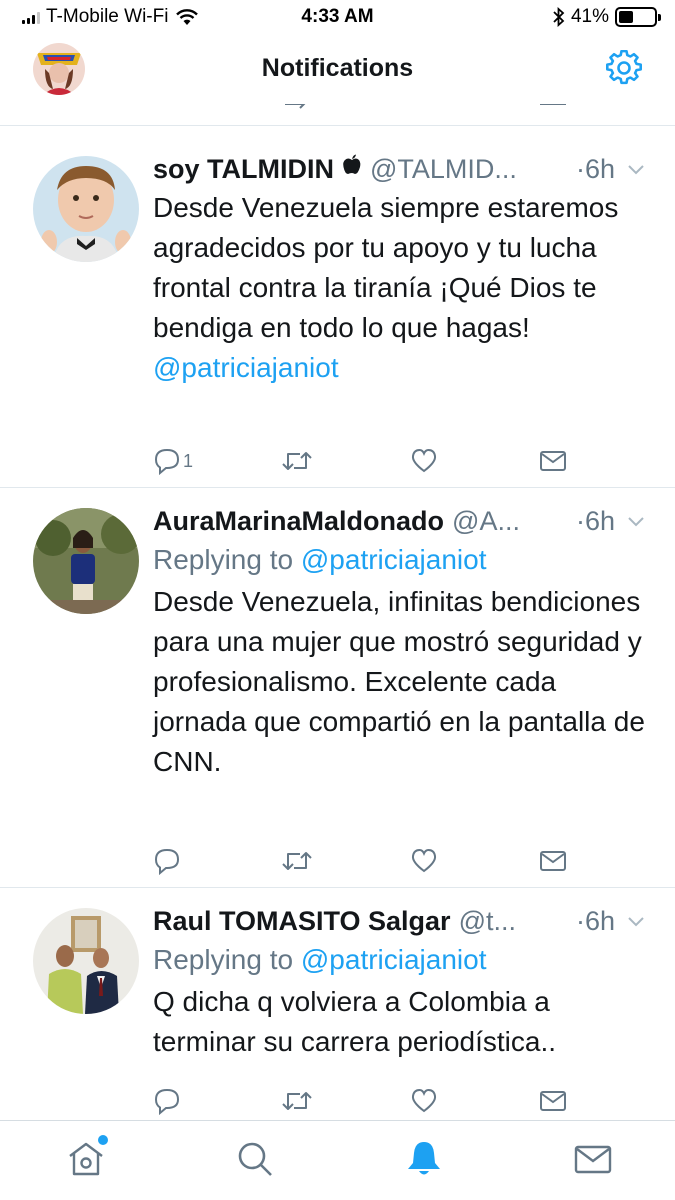  I want to click on tab-bar, so click(337, 1160).